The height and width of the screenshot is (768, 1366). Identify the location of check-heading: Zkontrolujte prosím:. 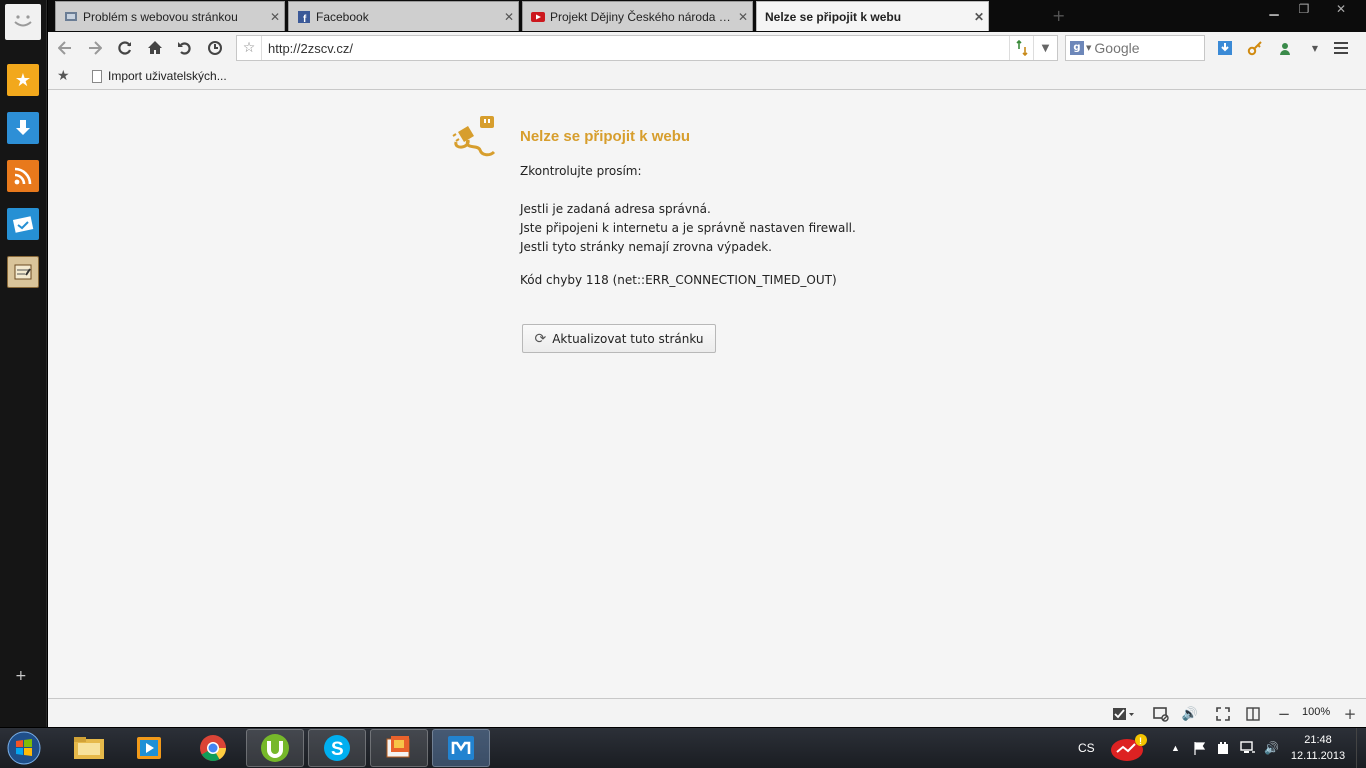
(581, 171).